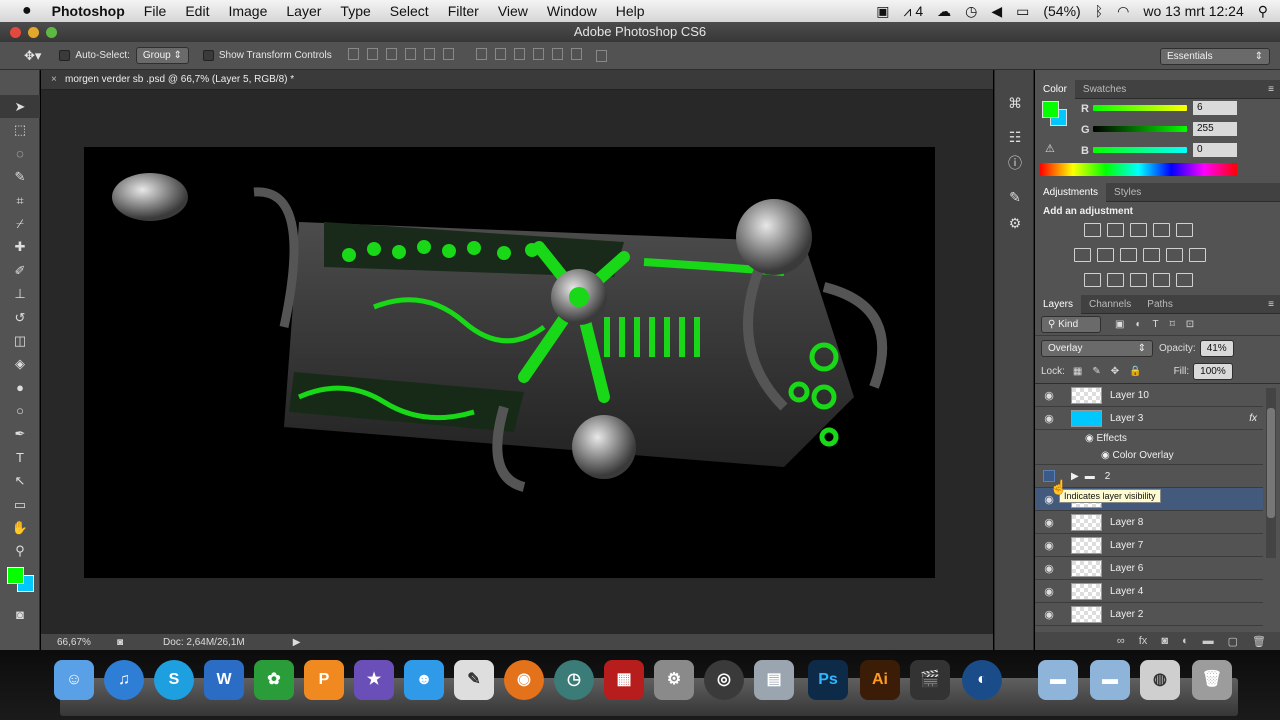  What do you see at coordinates (32, 56) in the screenshot?
I see `move-tool-preset-icon: ✥▾` at bounding box center [32, 56].